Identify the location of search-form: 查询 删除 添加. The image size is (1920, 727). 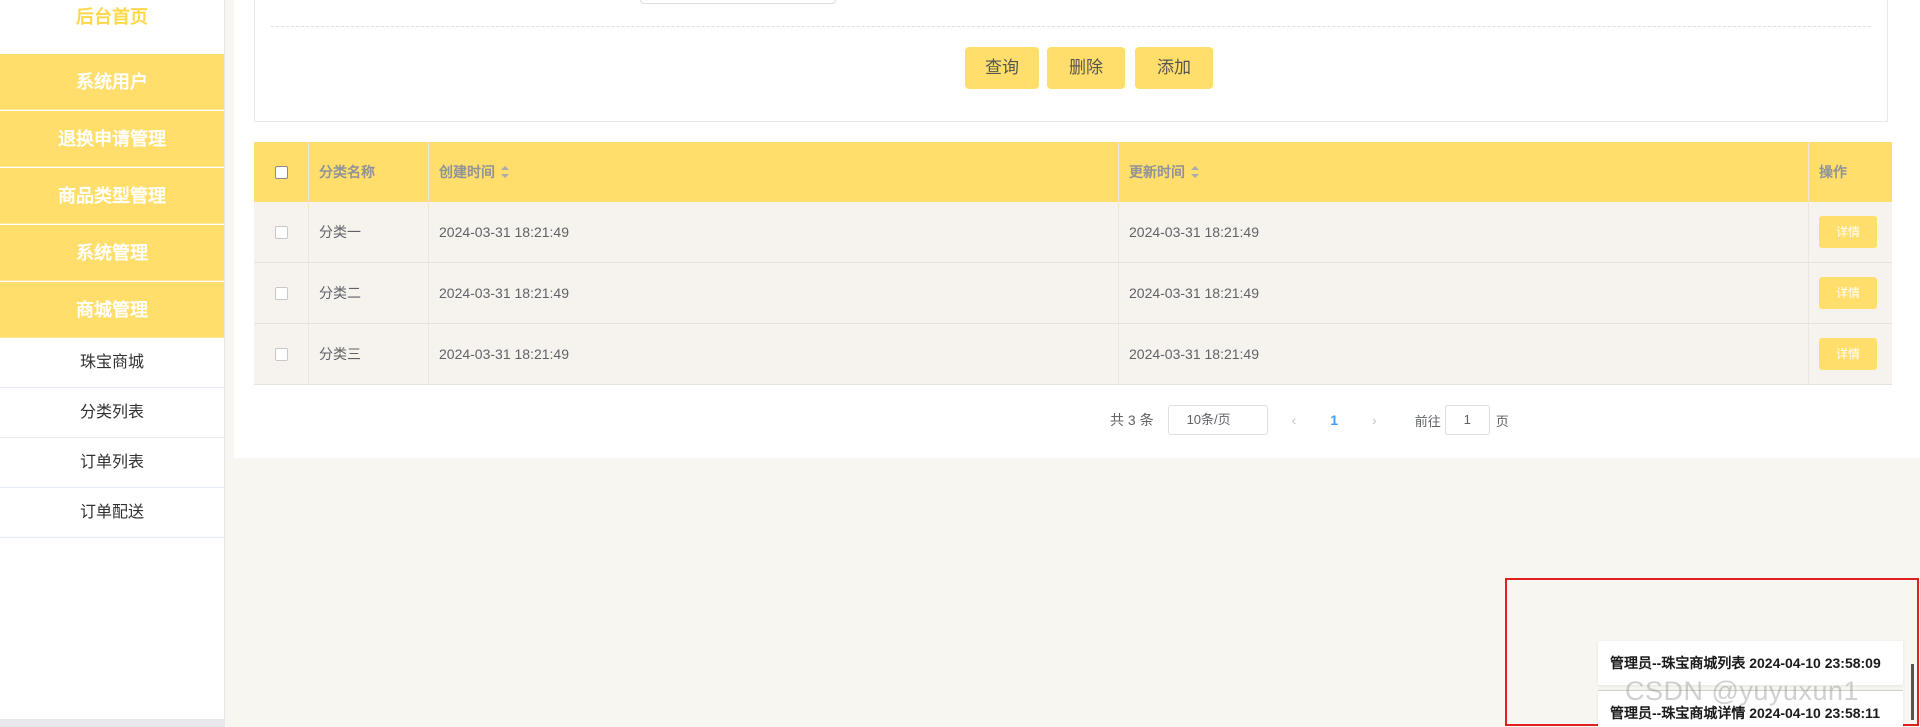
(1071, 61).